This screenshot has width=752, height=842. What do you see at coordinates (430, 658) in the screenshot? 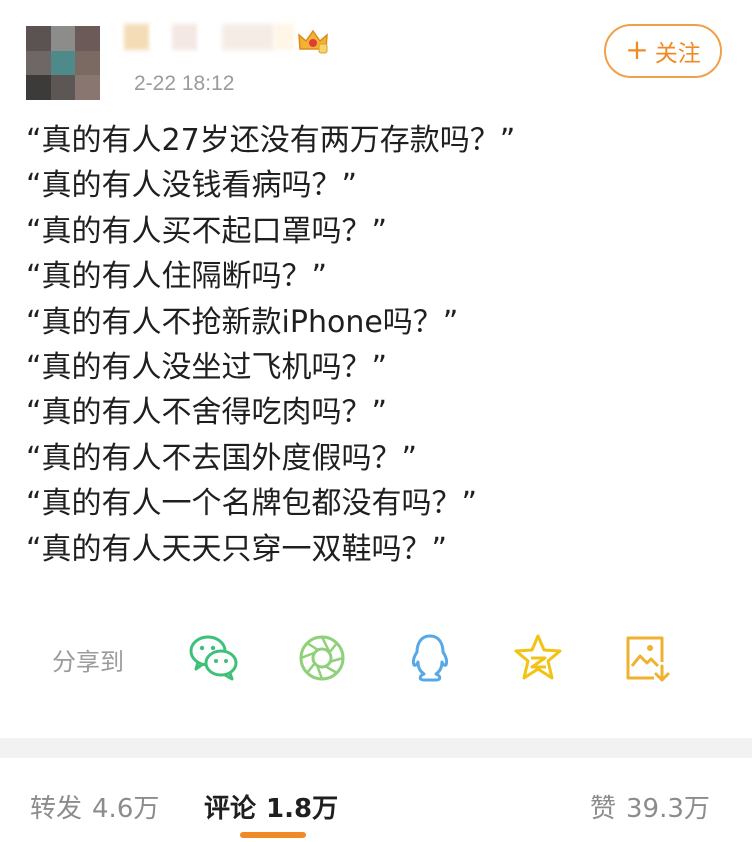
I see `qq-icon` at bounding box center [430, 658].